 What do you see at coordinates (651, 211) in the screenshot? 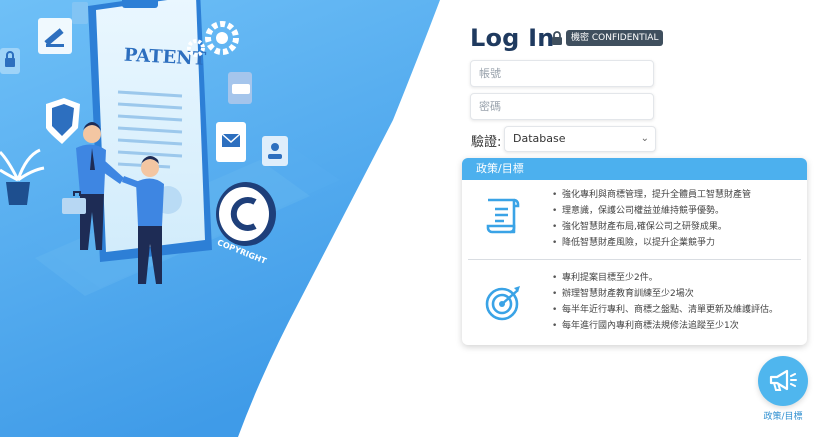
I see `policy-item: 理意識，保護公司權益並維持競爭優勢。` at bounding box center [651, 211].